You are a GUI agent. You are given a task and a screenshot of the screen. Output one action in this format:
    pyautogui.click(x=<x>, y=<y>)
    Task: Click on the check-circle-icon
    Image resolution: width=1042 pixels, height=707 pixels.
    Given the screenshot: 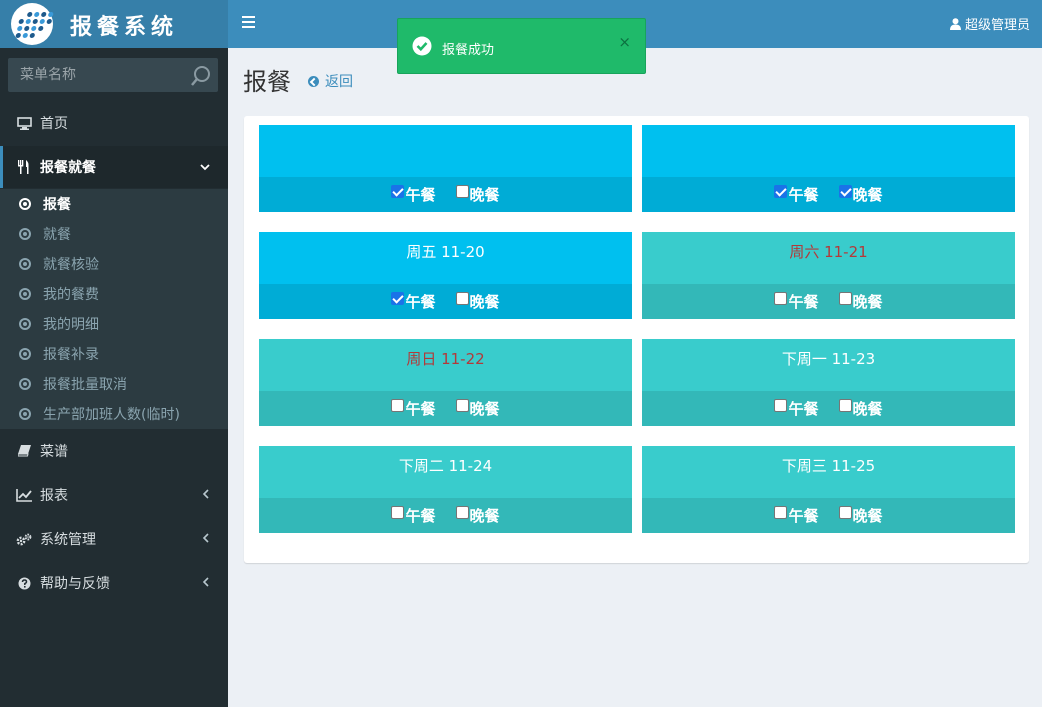 What is the action you would take?
    pyautogui.click(x=422, y=46)
    